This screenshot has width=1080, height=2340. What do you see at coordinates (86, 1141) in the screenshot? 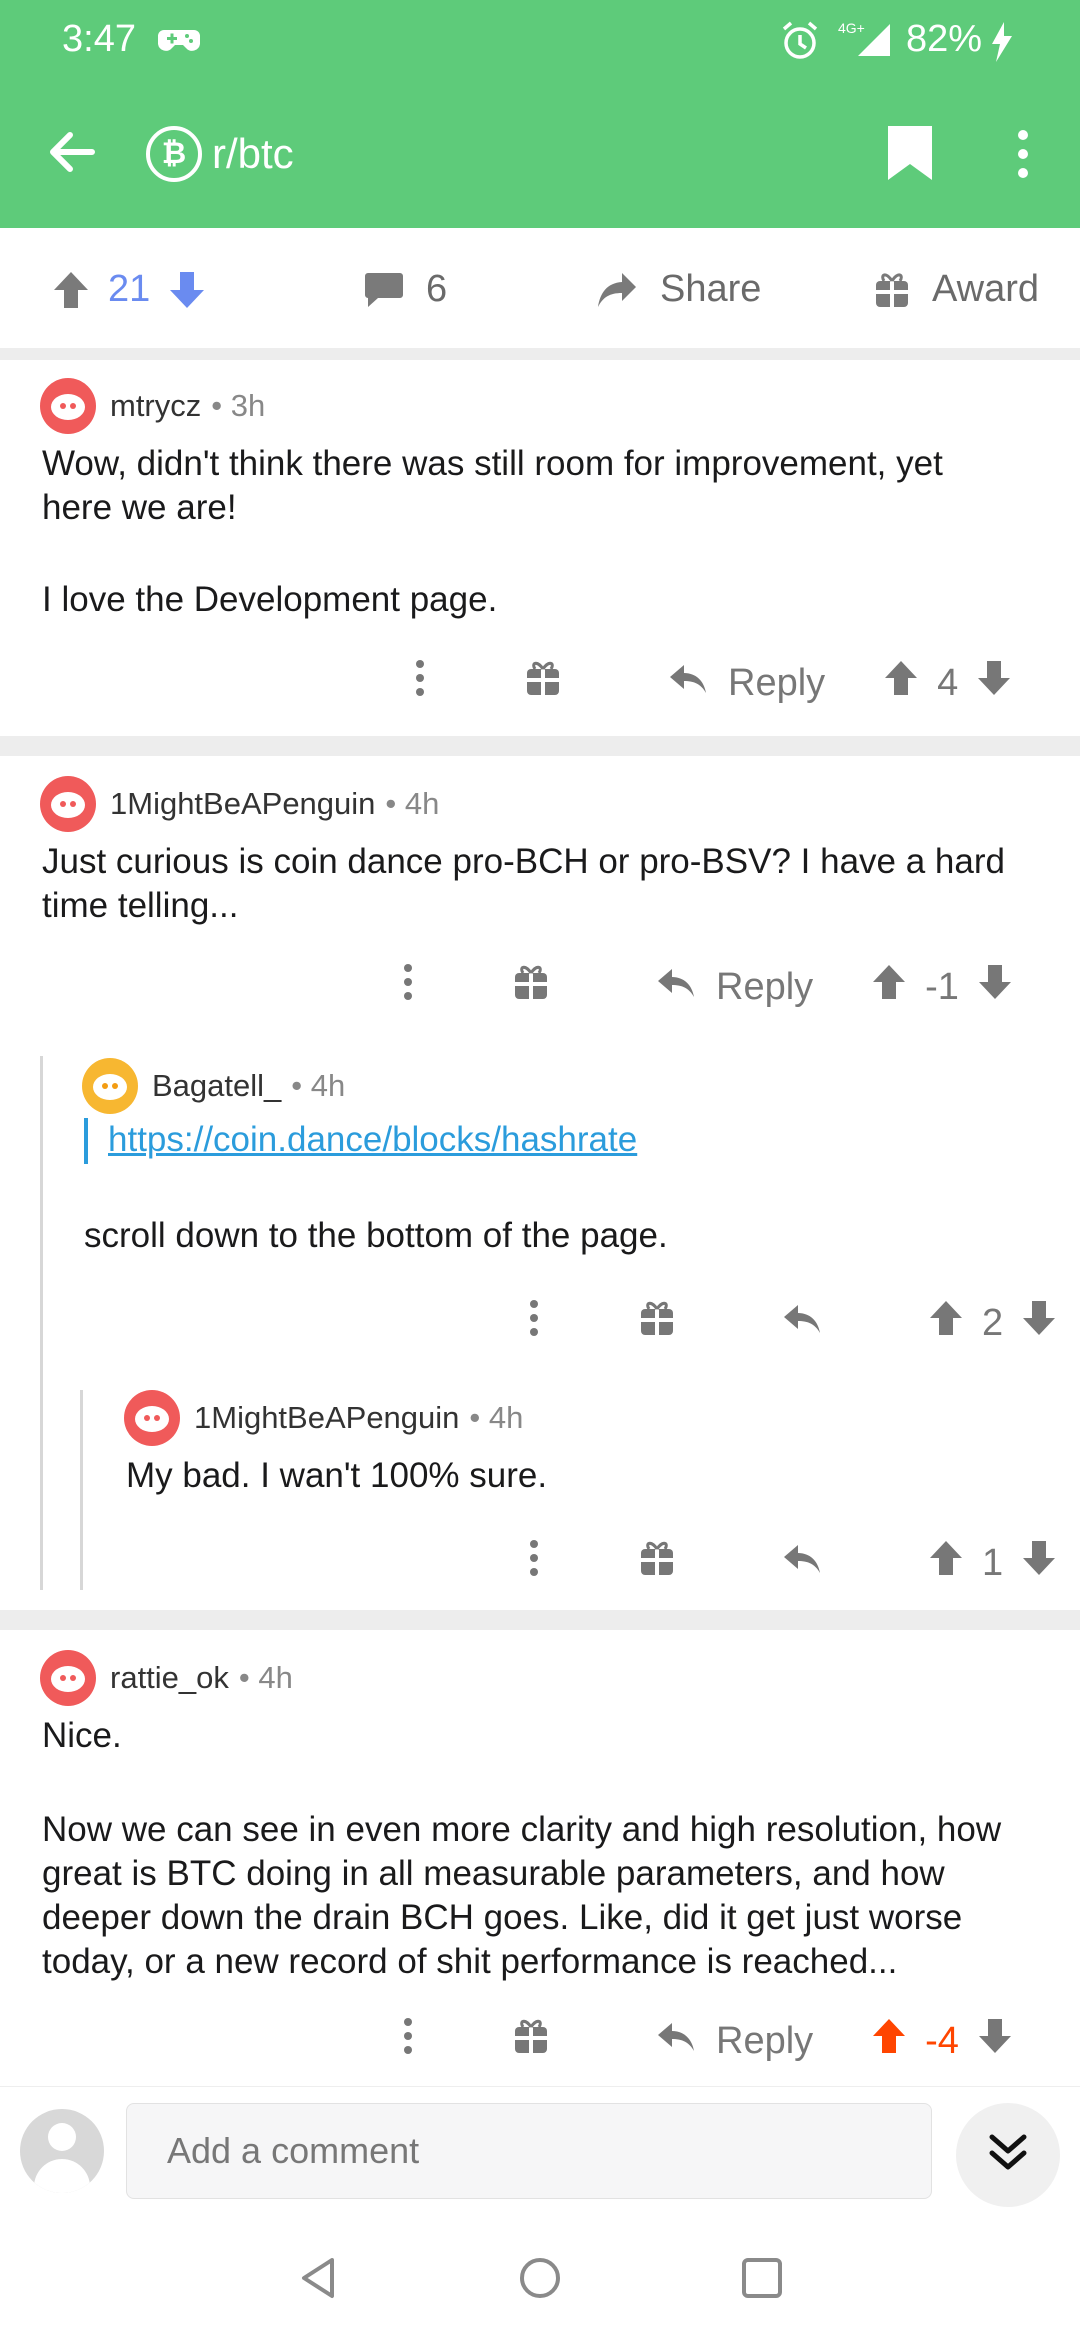
I see `quote-bar` at bounding box center [86, 1141].